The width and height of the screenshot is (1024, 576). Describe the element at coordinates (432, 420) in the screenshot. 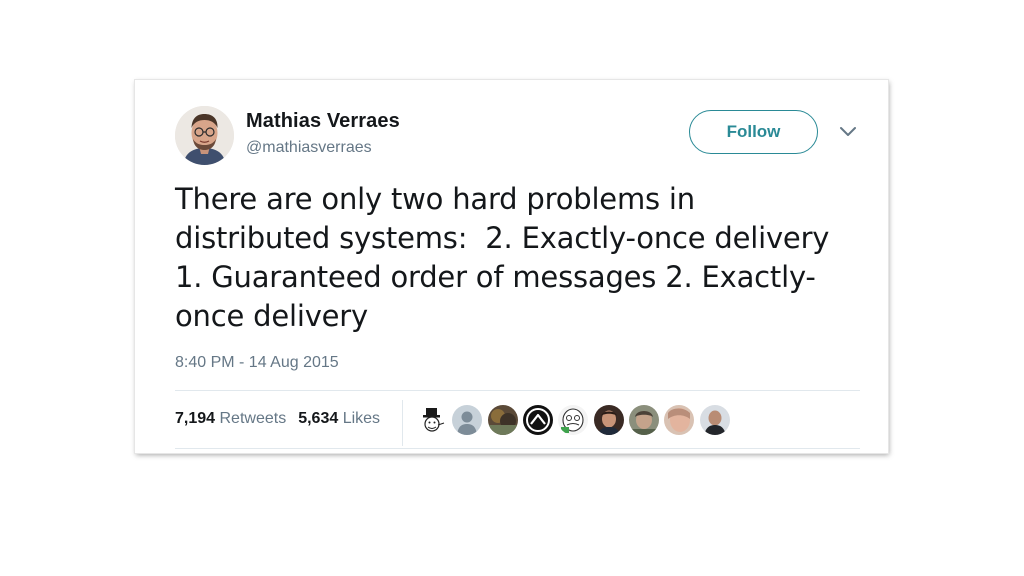

I see `top-hat-meme-avatar` at that location.